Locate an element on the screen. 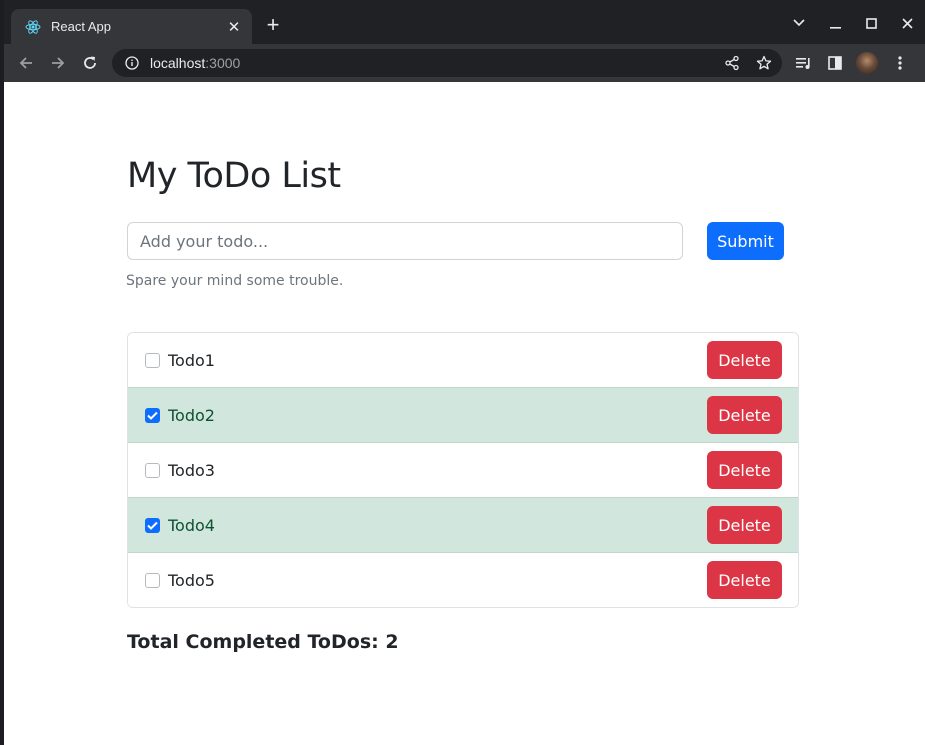 The height and width of the screenshot is (745, 925). todo-item: Todo5 Delete is located at coordinates (463, 579).